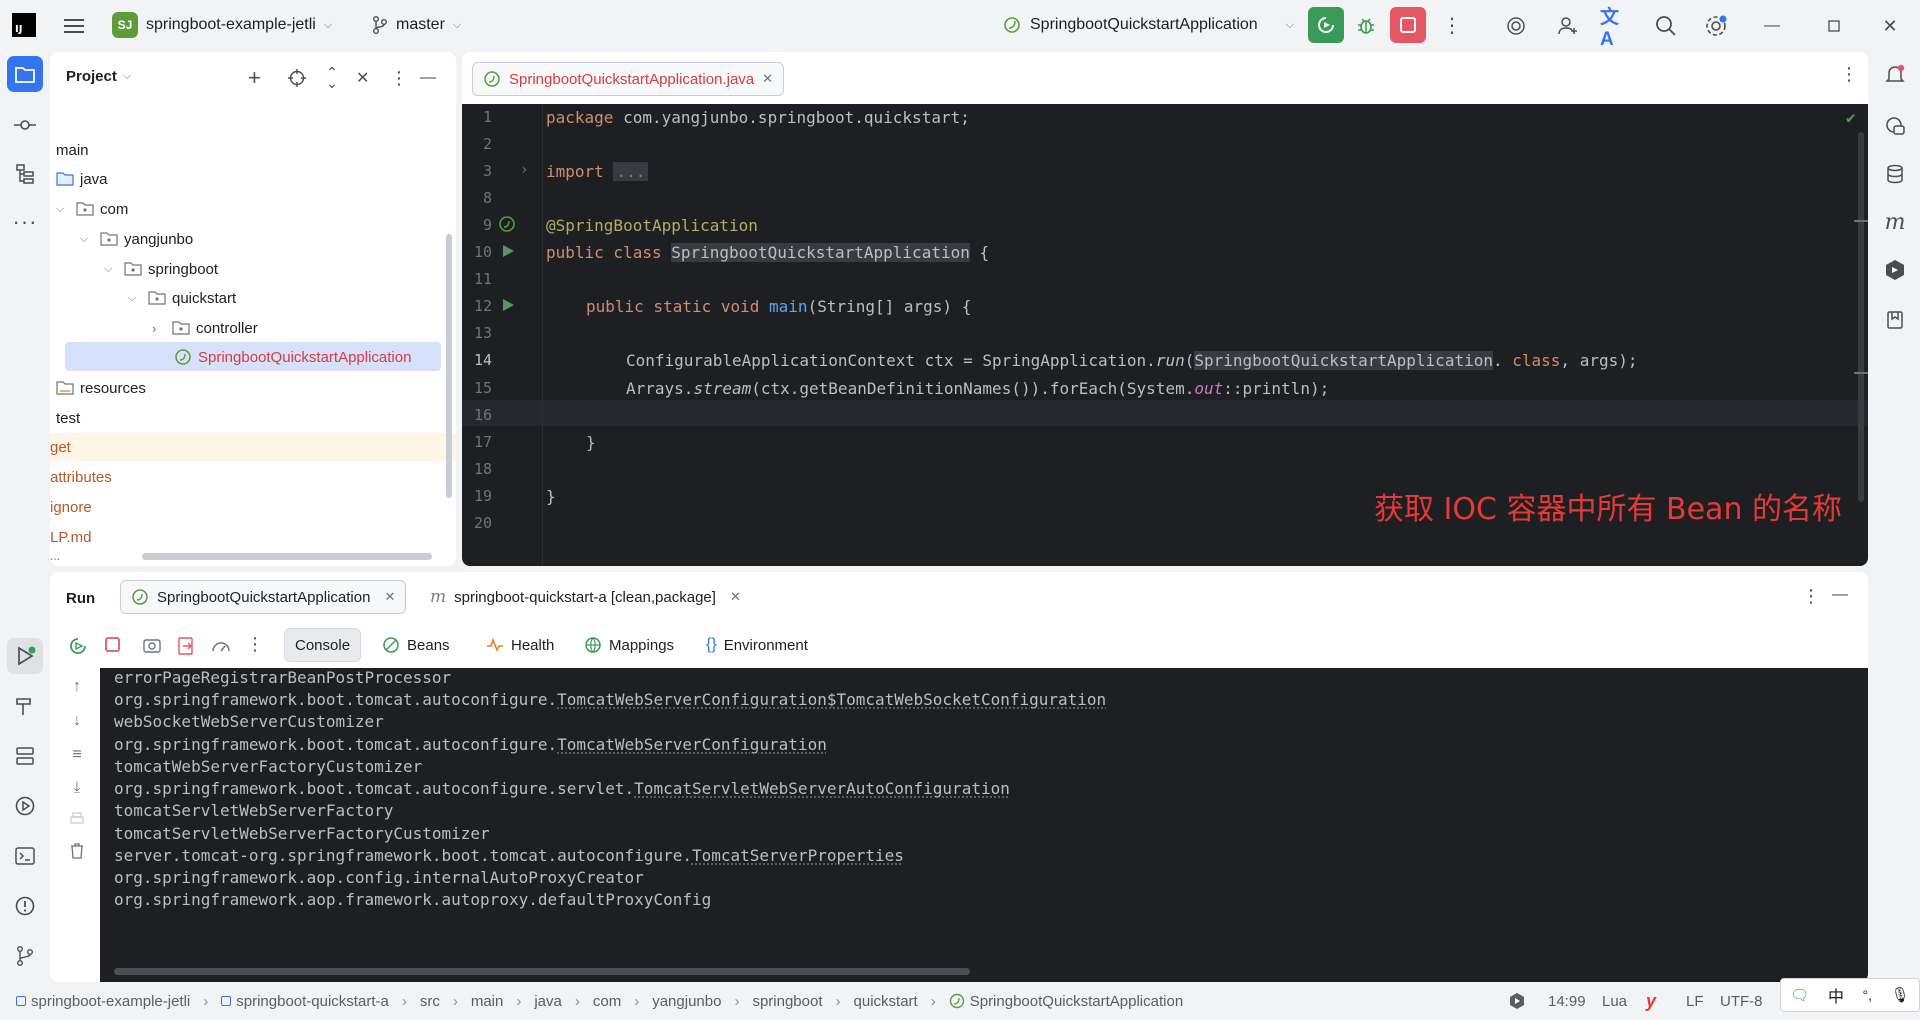 The image size is (1920, 1020). I want to click on maven-button: m, so click(1895, 222).